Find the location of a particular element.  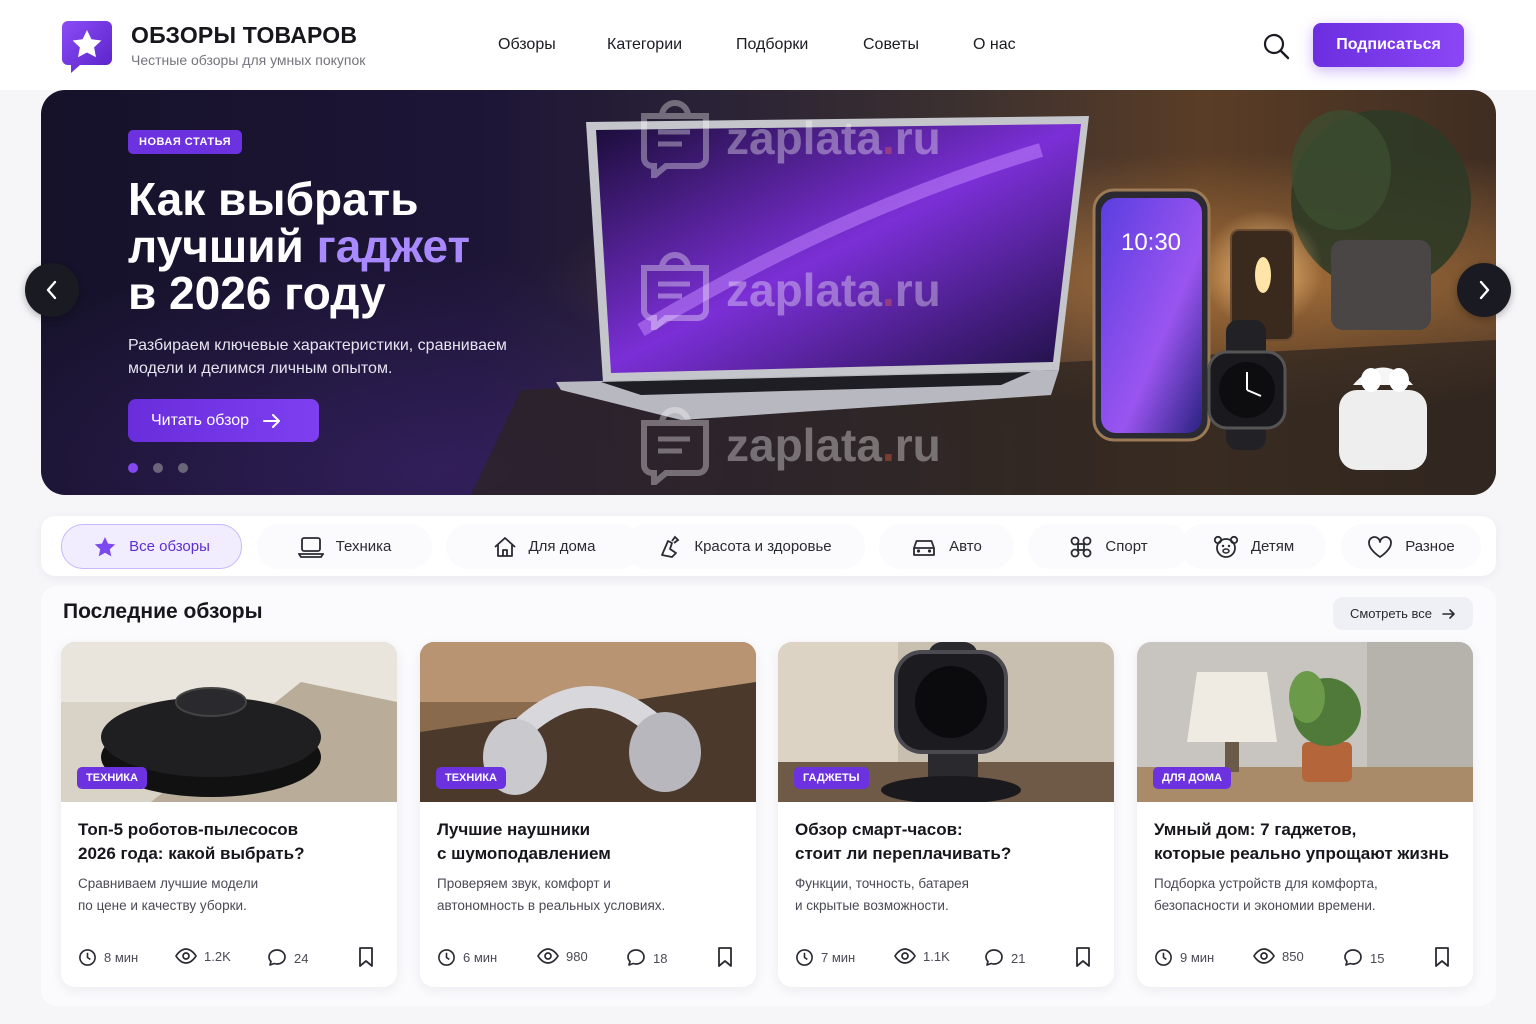

new-article-badge: НОВАЯ СТАТЬЯ is located at coordinates (185, 142).